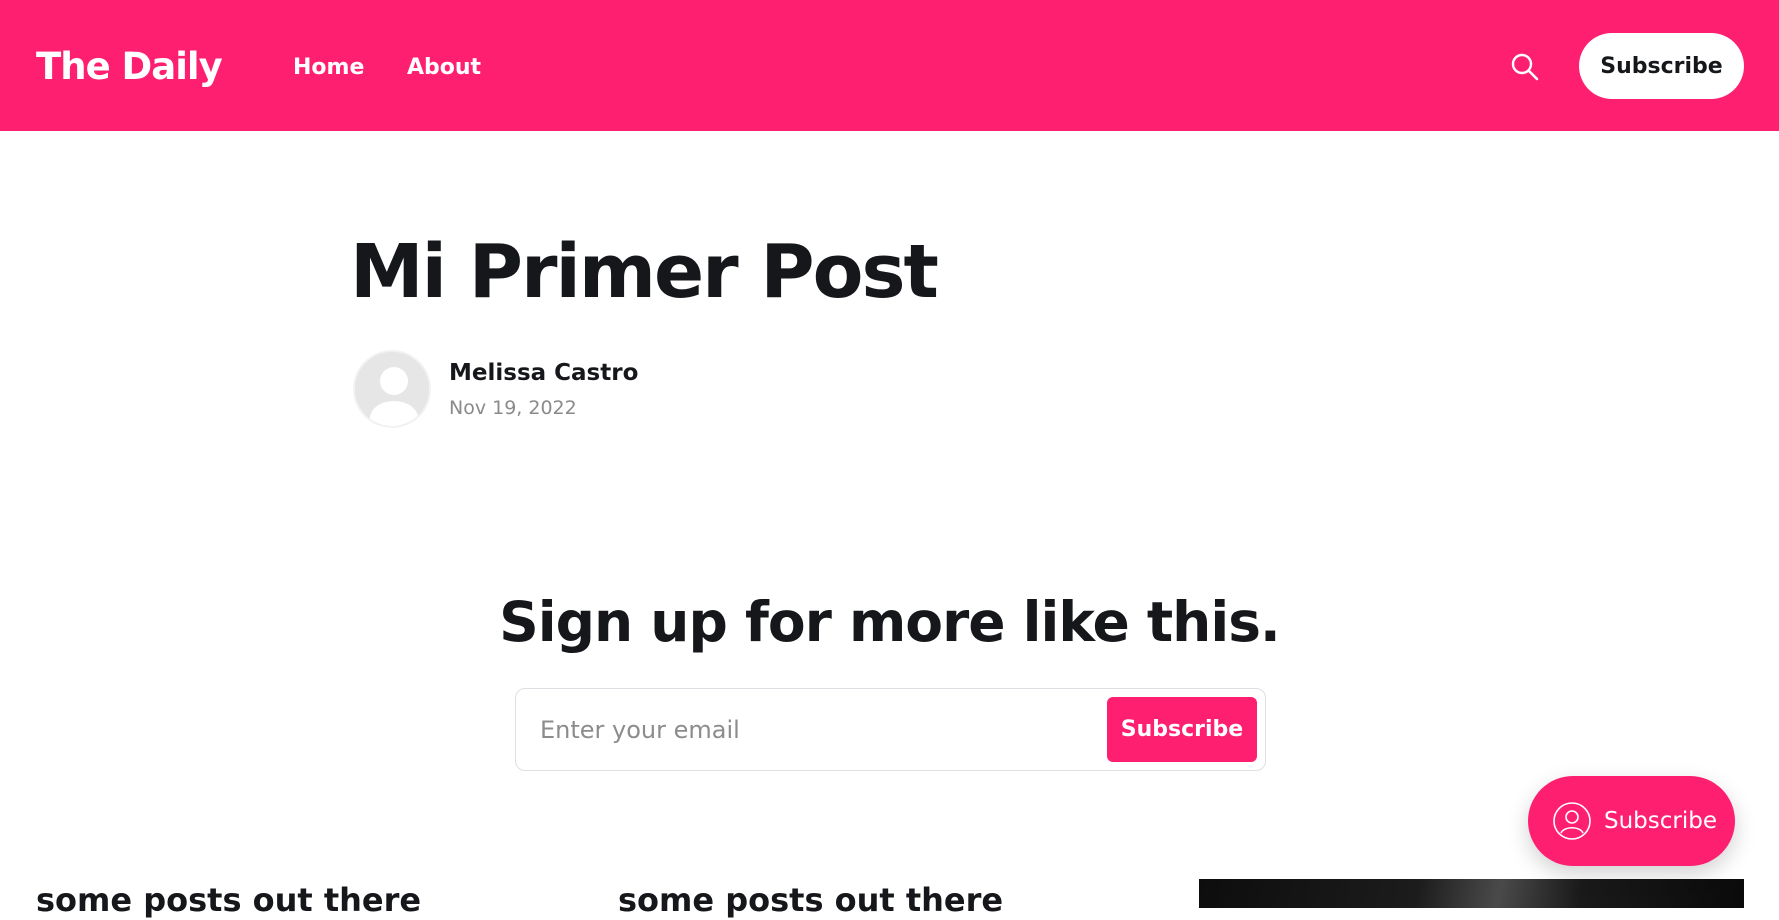  What do you see at coordinates (889, 65) in the screenshot?
I see `site-header: The Daily Home About Subscribe` at bounding box center [889, 65].